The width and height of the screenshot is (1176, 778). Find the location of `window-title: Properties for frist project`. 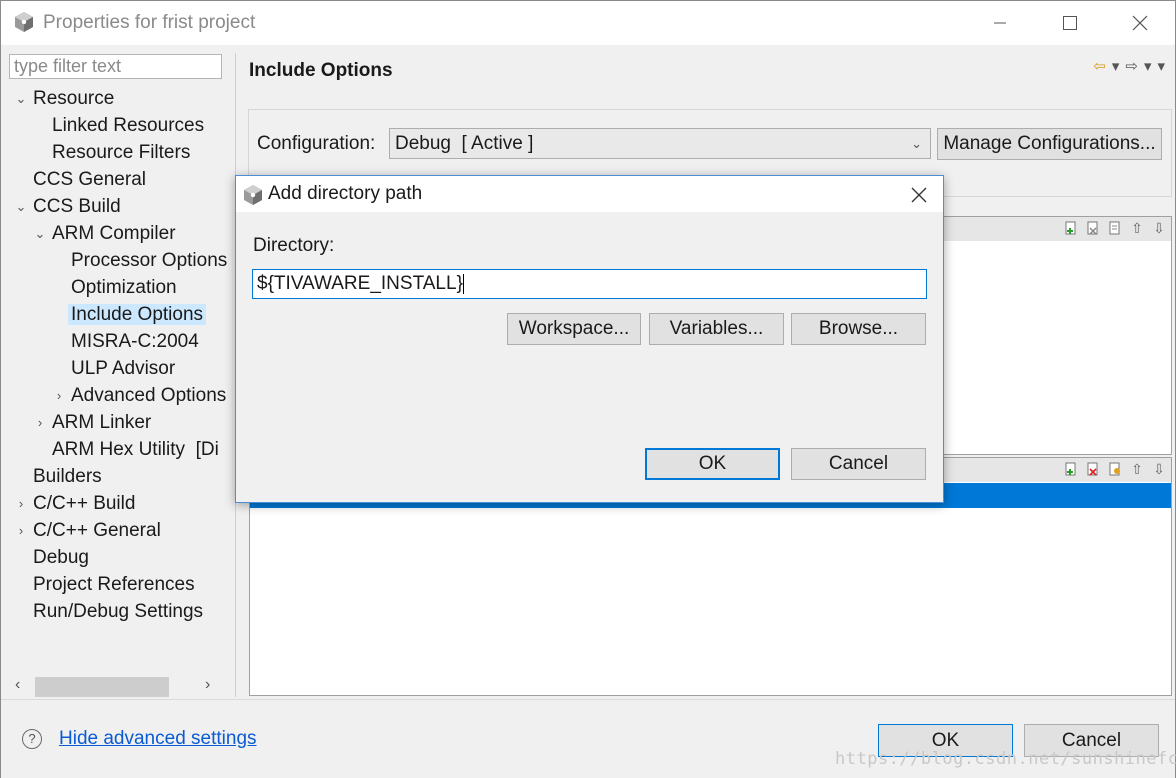

window-title: Properties for frist project is located at coordinates (149, 22).